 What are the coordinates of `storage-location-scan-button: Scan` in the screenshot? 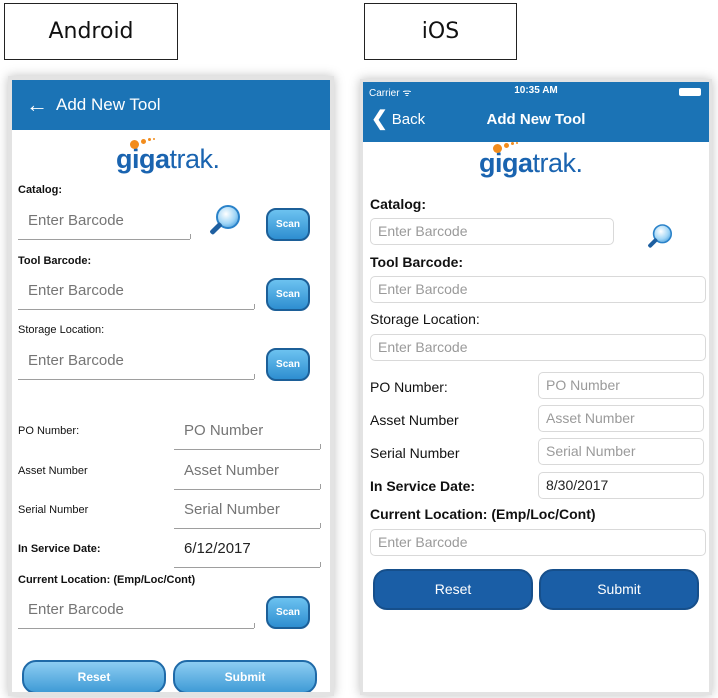 It's located at (288, 364).